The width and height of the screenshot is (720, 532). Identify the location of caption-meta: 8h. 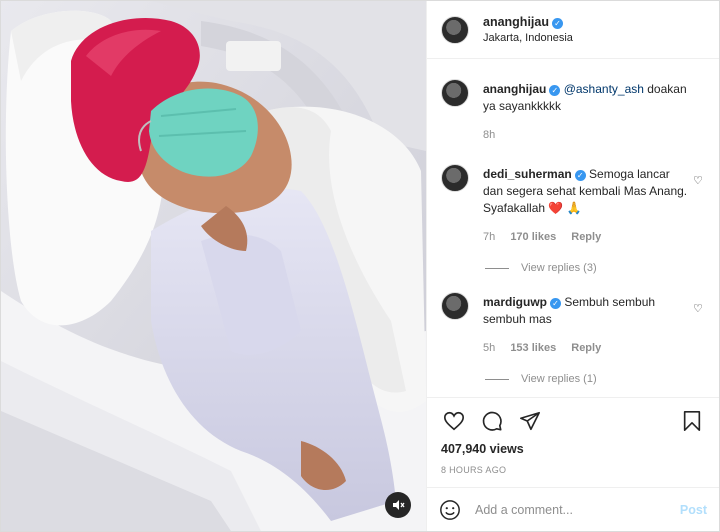
(585, 135).